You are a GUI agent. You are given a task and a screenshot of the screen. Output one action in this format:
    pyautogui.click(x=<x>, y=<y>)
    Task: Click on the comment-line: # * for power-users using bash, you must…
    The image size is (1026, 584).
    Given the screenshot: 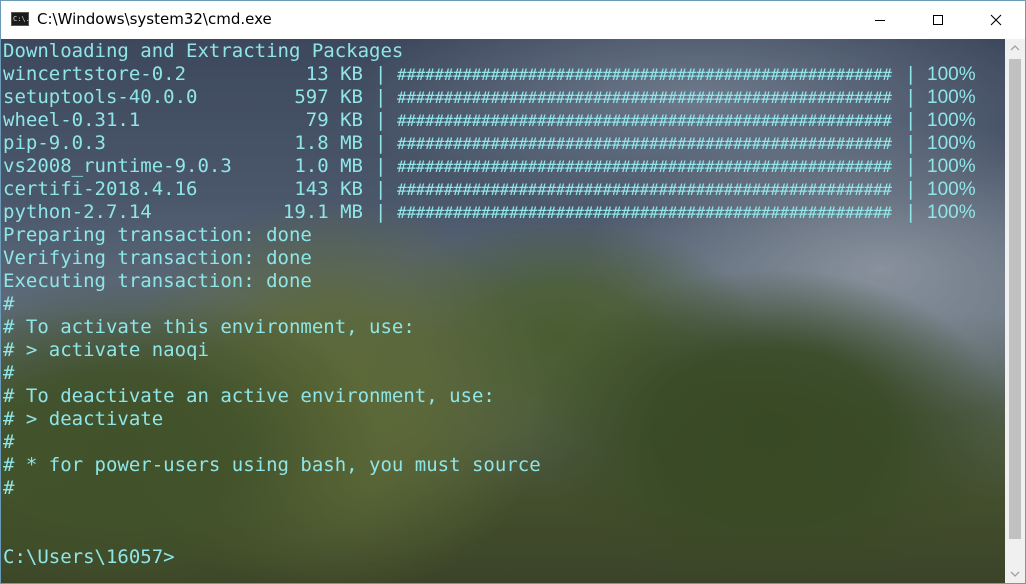 What is the action you would take?
    pyautogui.click(x=272, y=465)
    